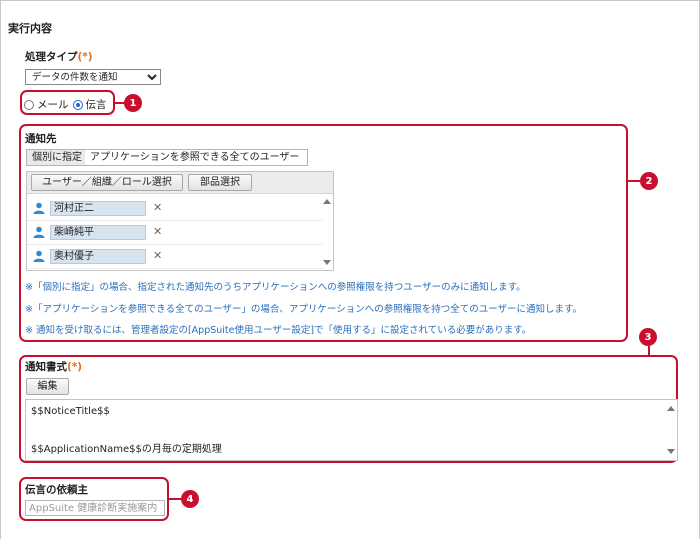 The width and height of the screenshot is (700, 539). I want to click on part-select-button: 部品選択, so click(220, 182).